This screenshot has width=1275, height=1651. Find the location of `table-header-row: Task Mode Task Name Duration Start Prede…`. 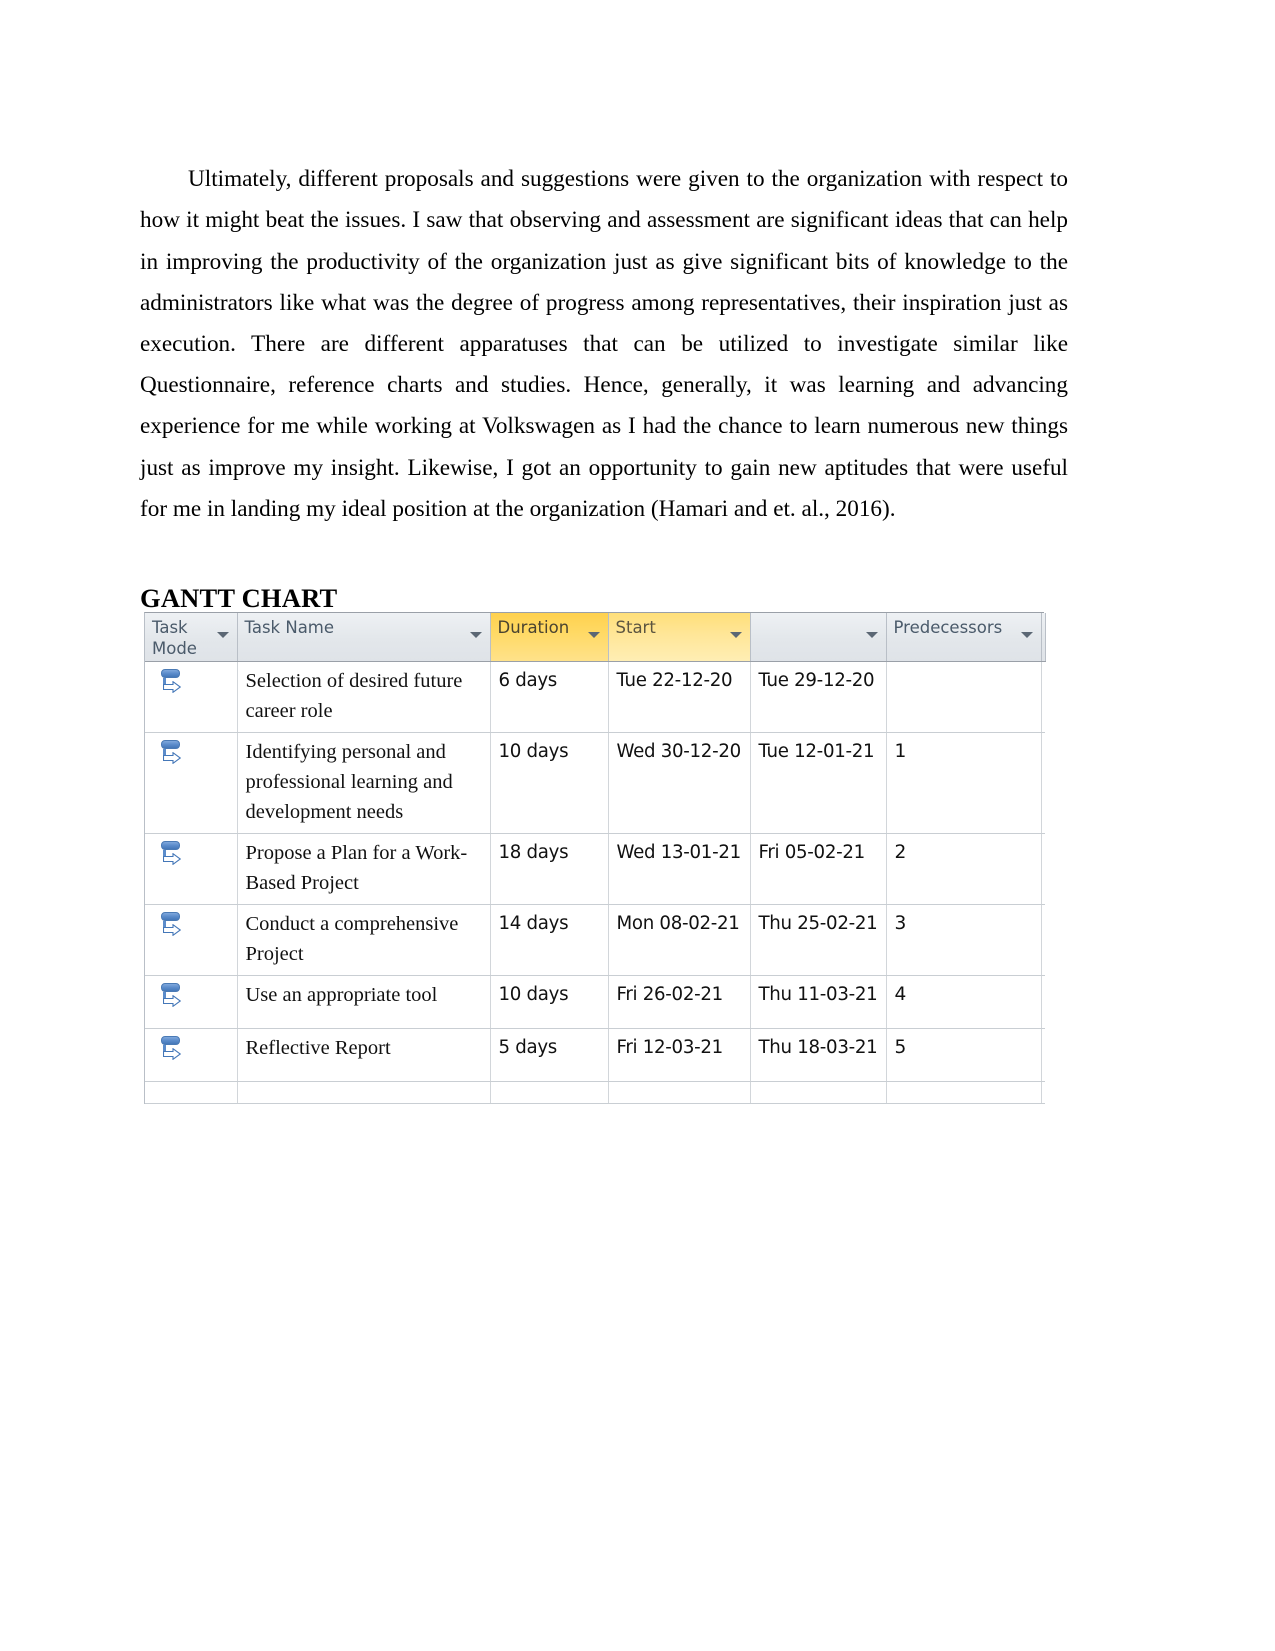

table-header-row: Task Mode Task Name Duration Start Prede… is located at coordinates (595, 637).